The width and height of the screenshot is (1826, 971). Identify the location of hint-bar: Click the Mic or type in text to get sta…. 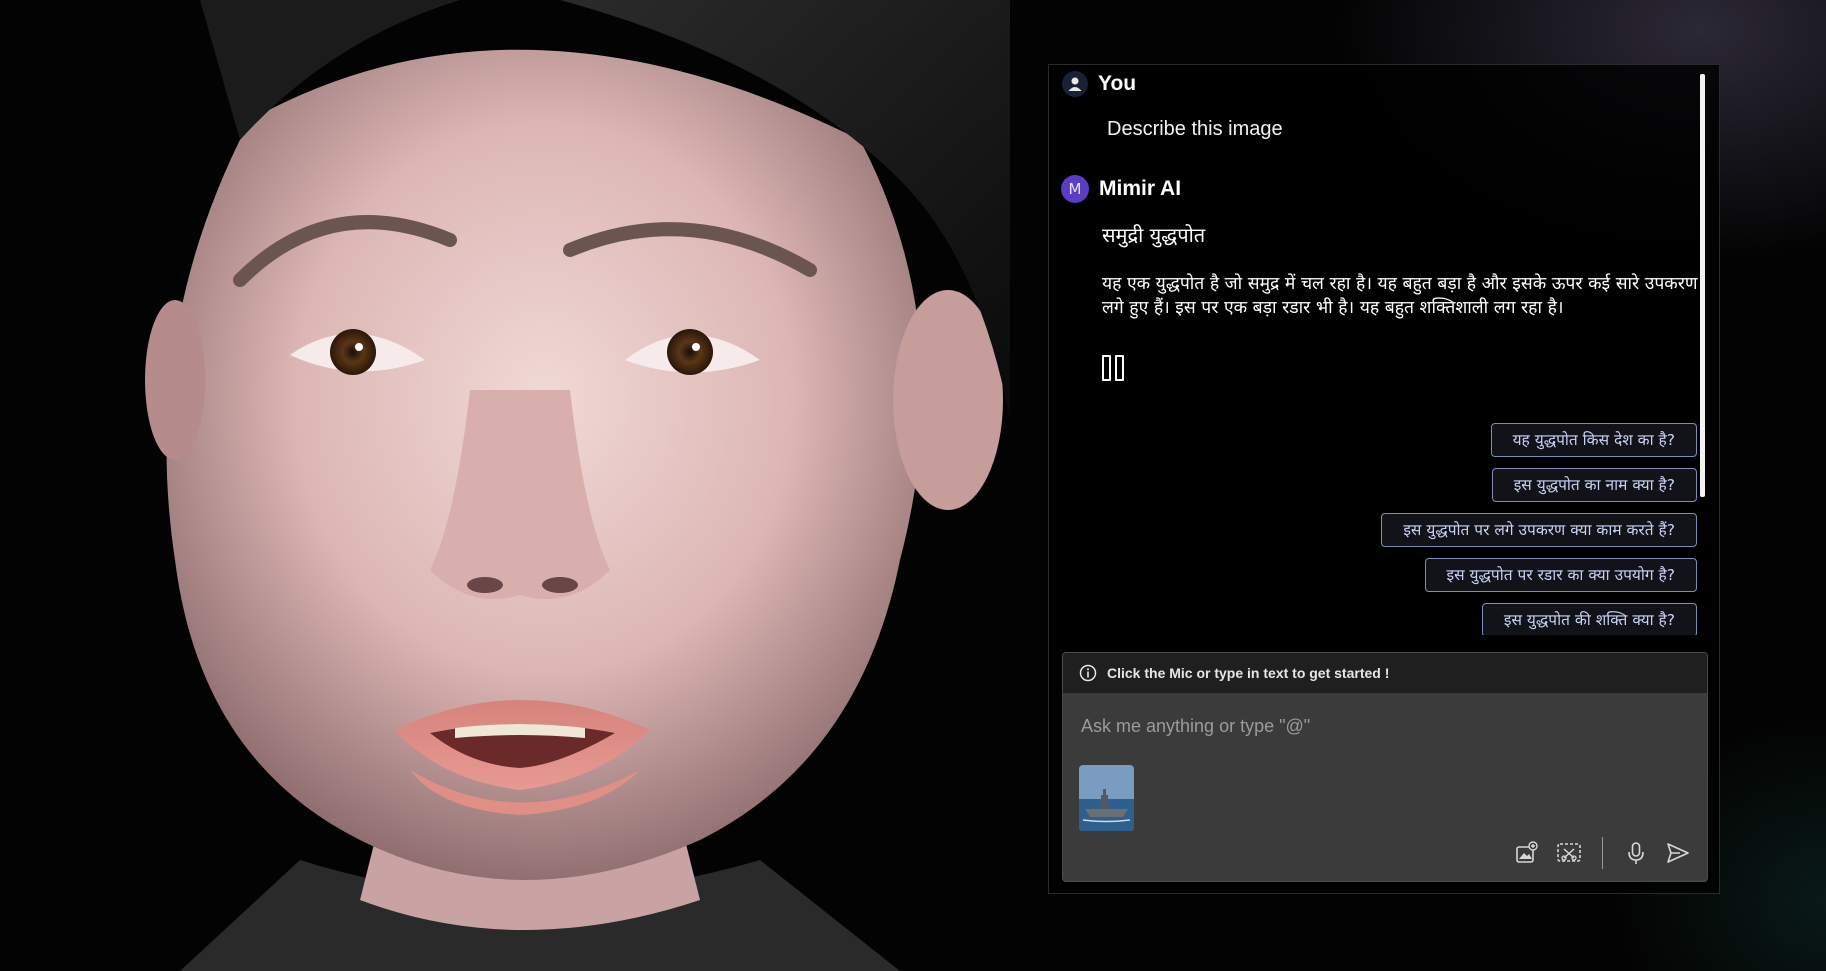
(1385, 673).